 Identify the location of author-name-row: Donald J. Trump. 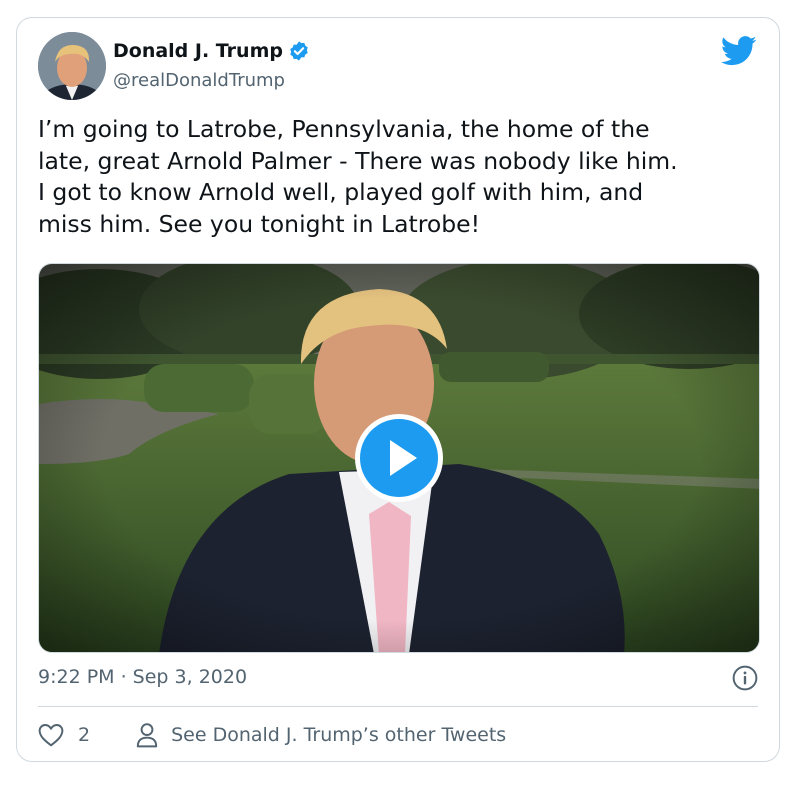
(211, 51).